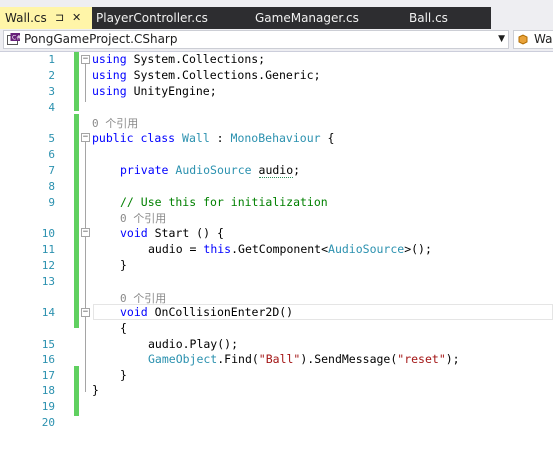  Describe the element at coordinates (144, 170) in the screenshot. I see `keyword: private` at that location.